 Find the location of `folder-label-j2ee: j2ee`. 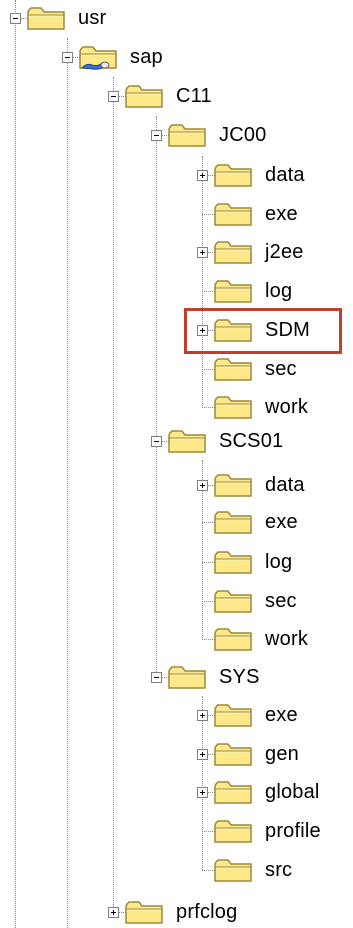

folder-label-j2ee: j2ee is located at coordinates (284, 252).